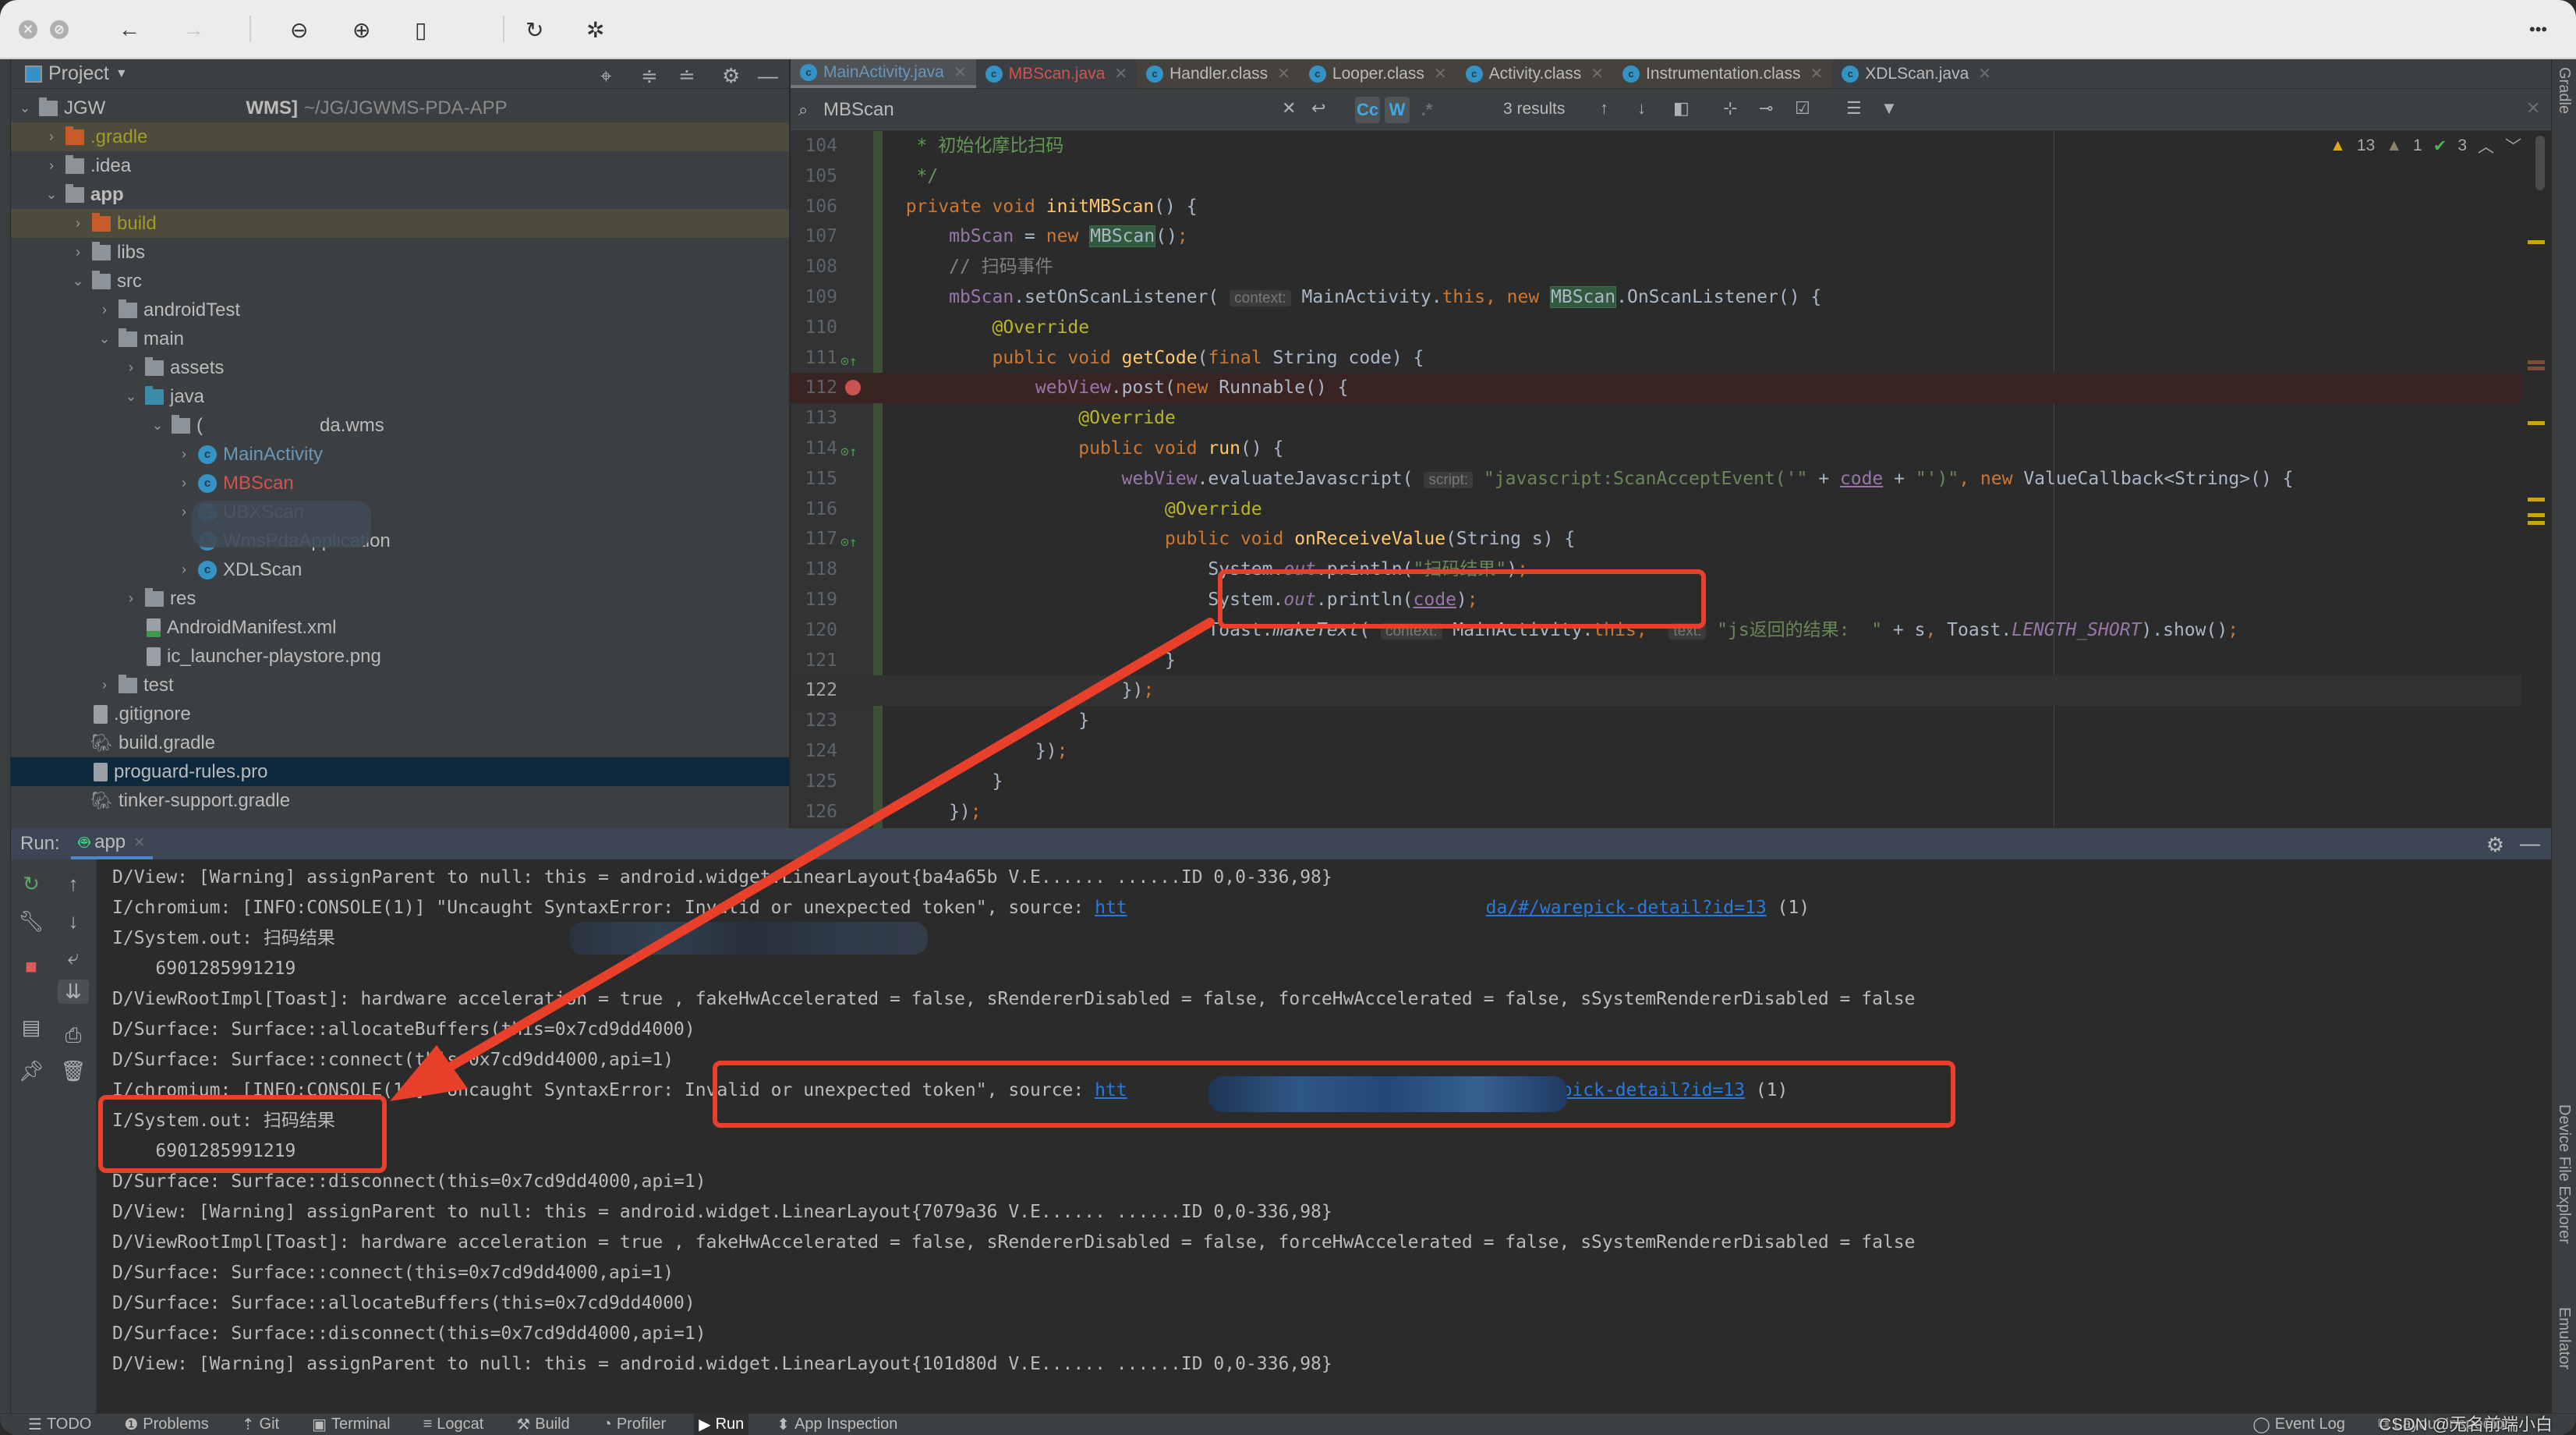 This screenshot has height=1435, width=2576. What do you see at coordinates (883, 73) in the screenshot?
I see `editor-tab: c MainActivity.java ✕` at bounding box center [883, 73].